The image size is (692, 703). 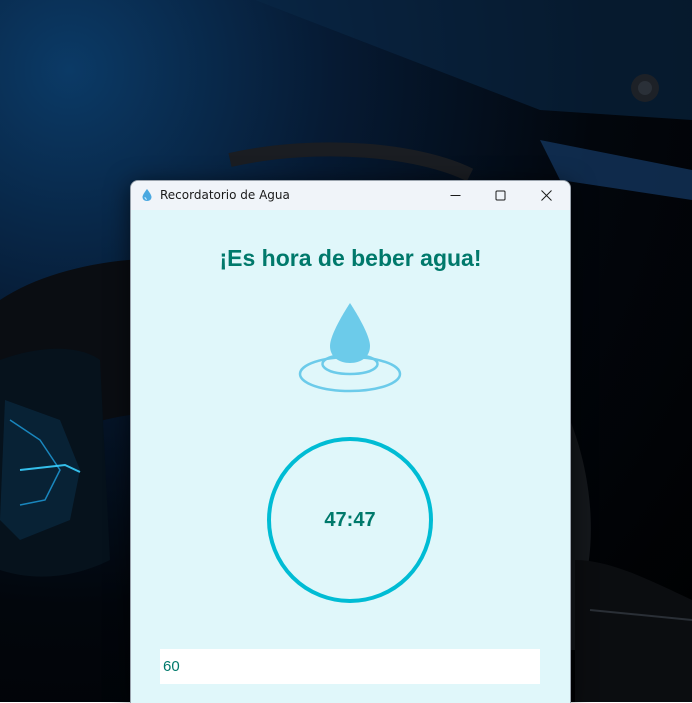 I want to click on water-drop-icon, so click(x=147, y=195).